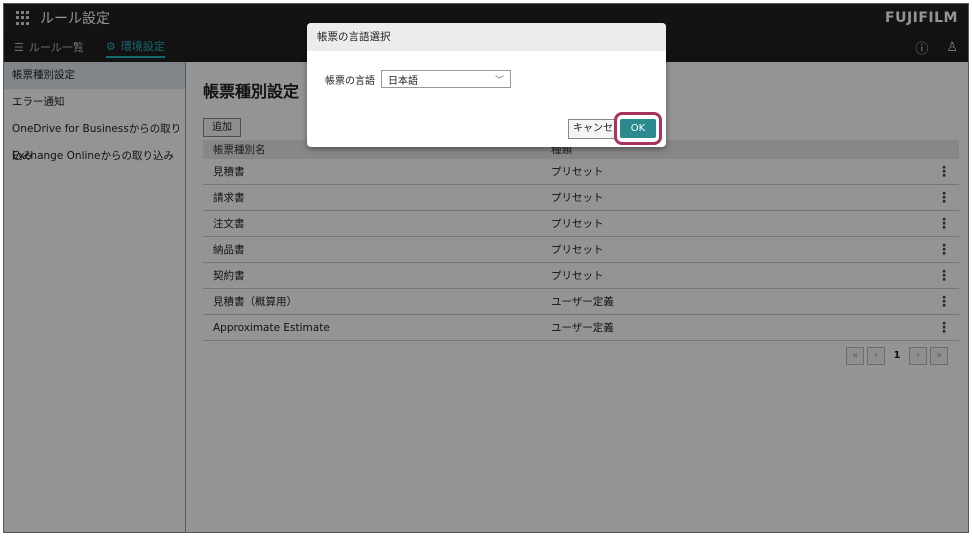 Image resolution: width=972 pixels, height=536 pixels. What do you see at coordinates (486, 37) in the screenshot?
I see `dialog-title: 帳票の言語選択` at bounding box center [486, 37].